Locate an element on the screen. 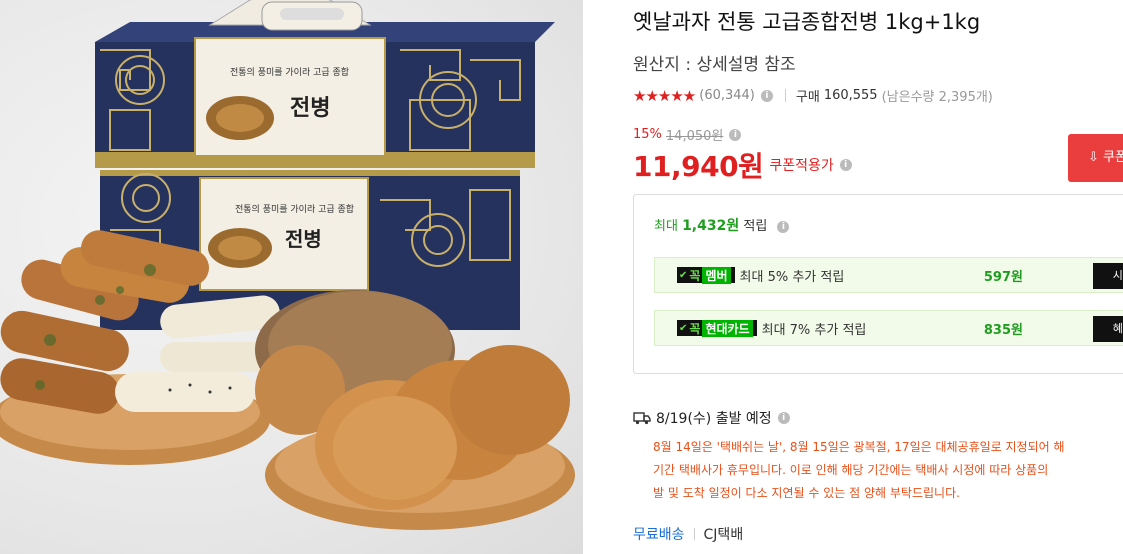 The image size is (1123, 554). gift-box-top: 전통의 풍미를 가이라 고급 종합 전병 is located at coordinates (325, 84).